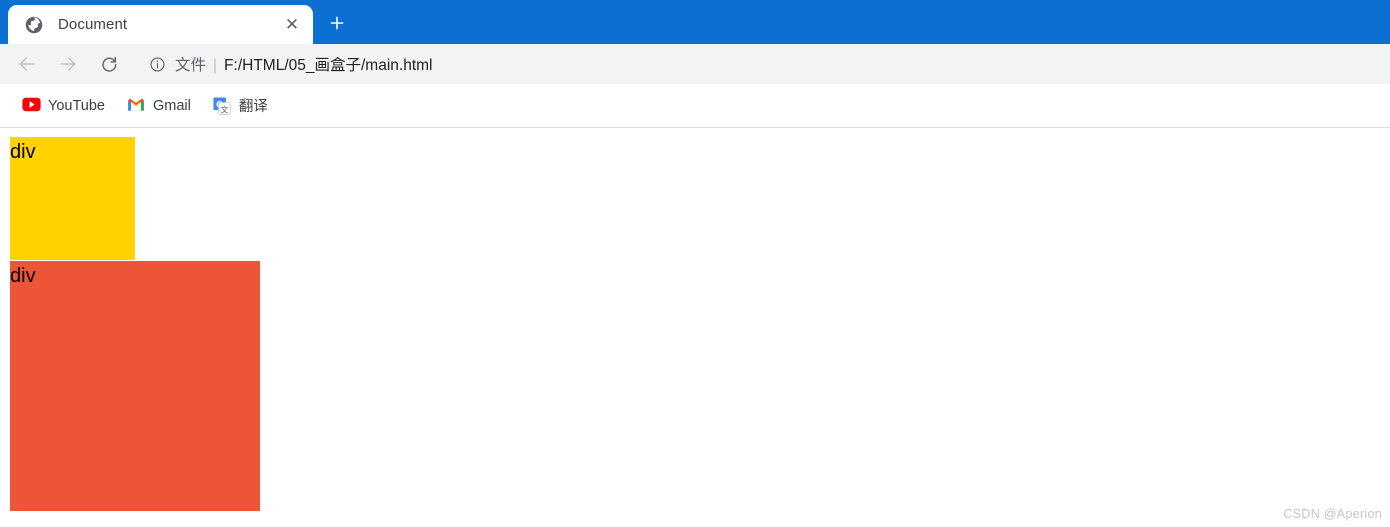  Describe the element at coordinates (695, 22) in the screenshot. I see `tab-strip: Document ✕` at that location.